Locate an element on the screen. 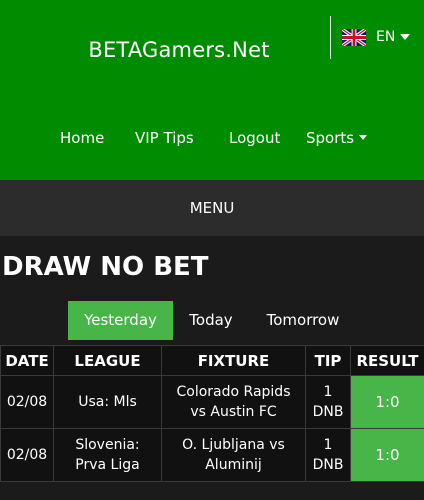  main-nav: Home VIP Tips Logout Sports is located at coordinates (212, 140).